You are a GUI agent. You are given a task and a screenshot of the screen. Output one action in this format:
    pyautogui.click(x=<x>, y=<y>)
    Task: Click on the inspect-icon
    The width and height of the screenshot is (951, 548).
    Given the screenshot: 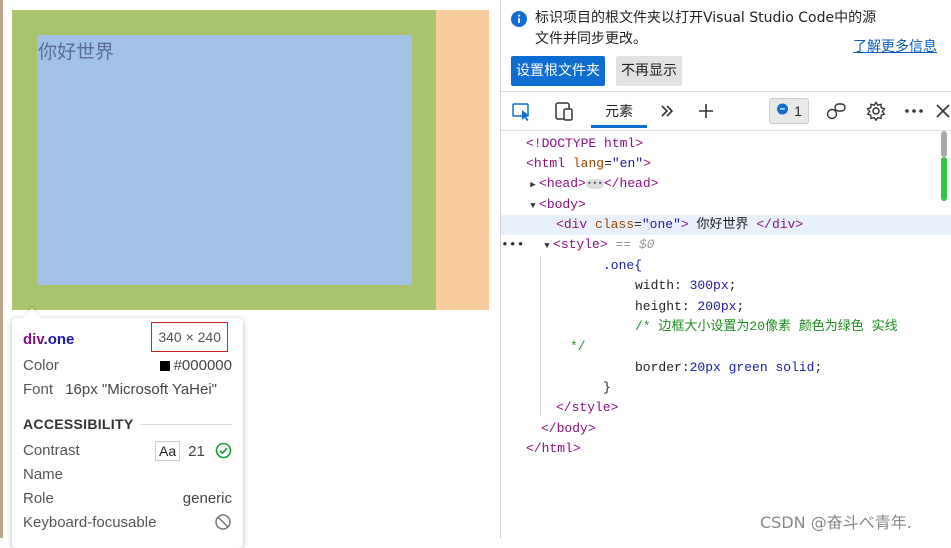 What is the action you would take?
    pyautogui.click(x=522, y=111)
    